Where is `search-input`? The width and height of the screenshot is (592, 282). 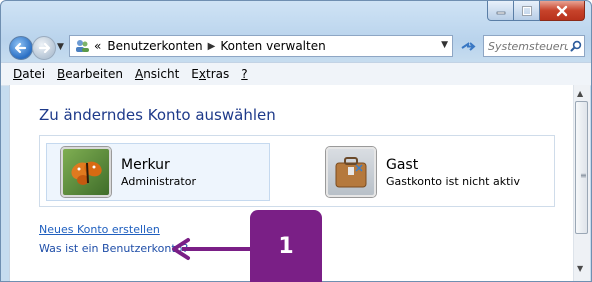 search-input is located at coordinates (526, 46).